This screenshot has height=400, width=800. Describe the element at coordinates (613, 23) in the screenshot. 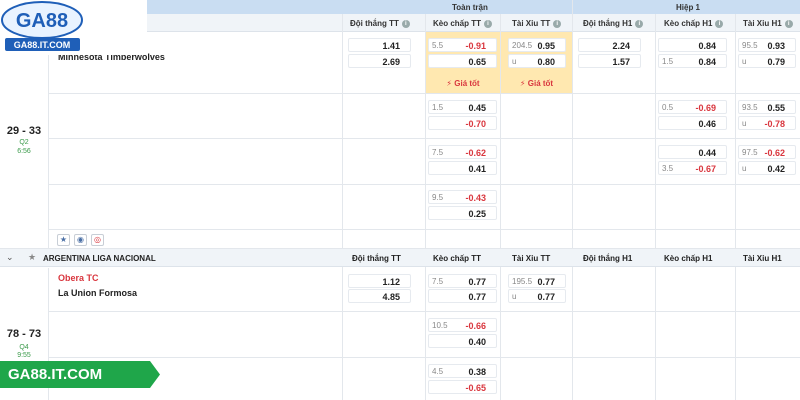

I see `col-ml-h1: Đội thắng H1 i` at that location.